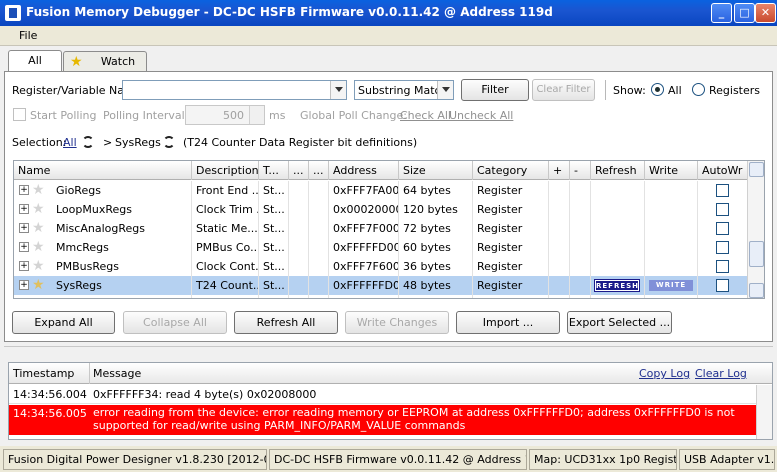 The height and width of the screenshot is (472, 777). What do you see at coordinates (390, 373) in the screenshot?
I see `log-header: Timestamp Message Copy Log Clear Log` at bounding box center [390, 373].